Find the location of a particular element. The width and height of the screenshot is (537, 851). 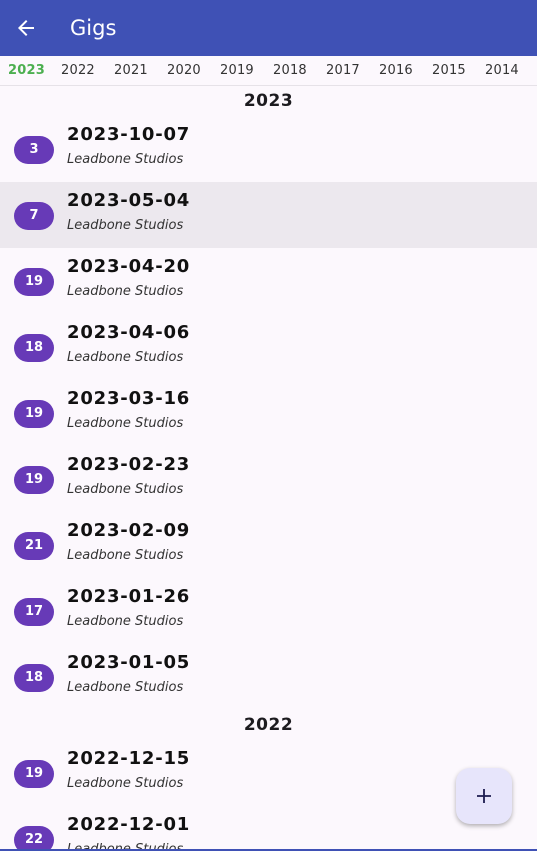

back-arrow-icon is located at coordinates (26, 28).